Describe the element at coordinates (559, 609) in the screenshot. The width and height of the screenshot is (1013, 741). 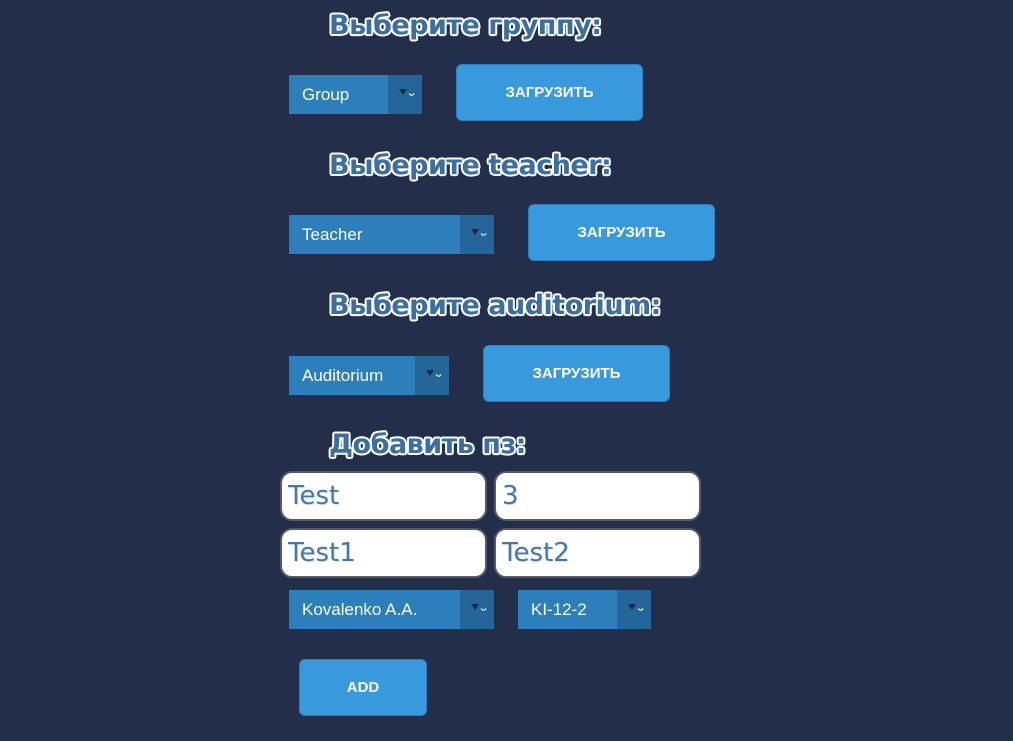
I see `lesson-group-select-value: KI-12-2` at that location.